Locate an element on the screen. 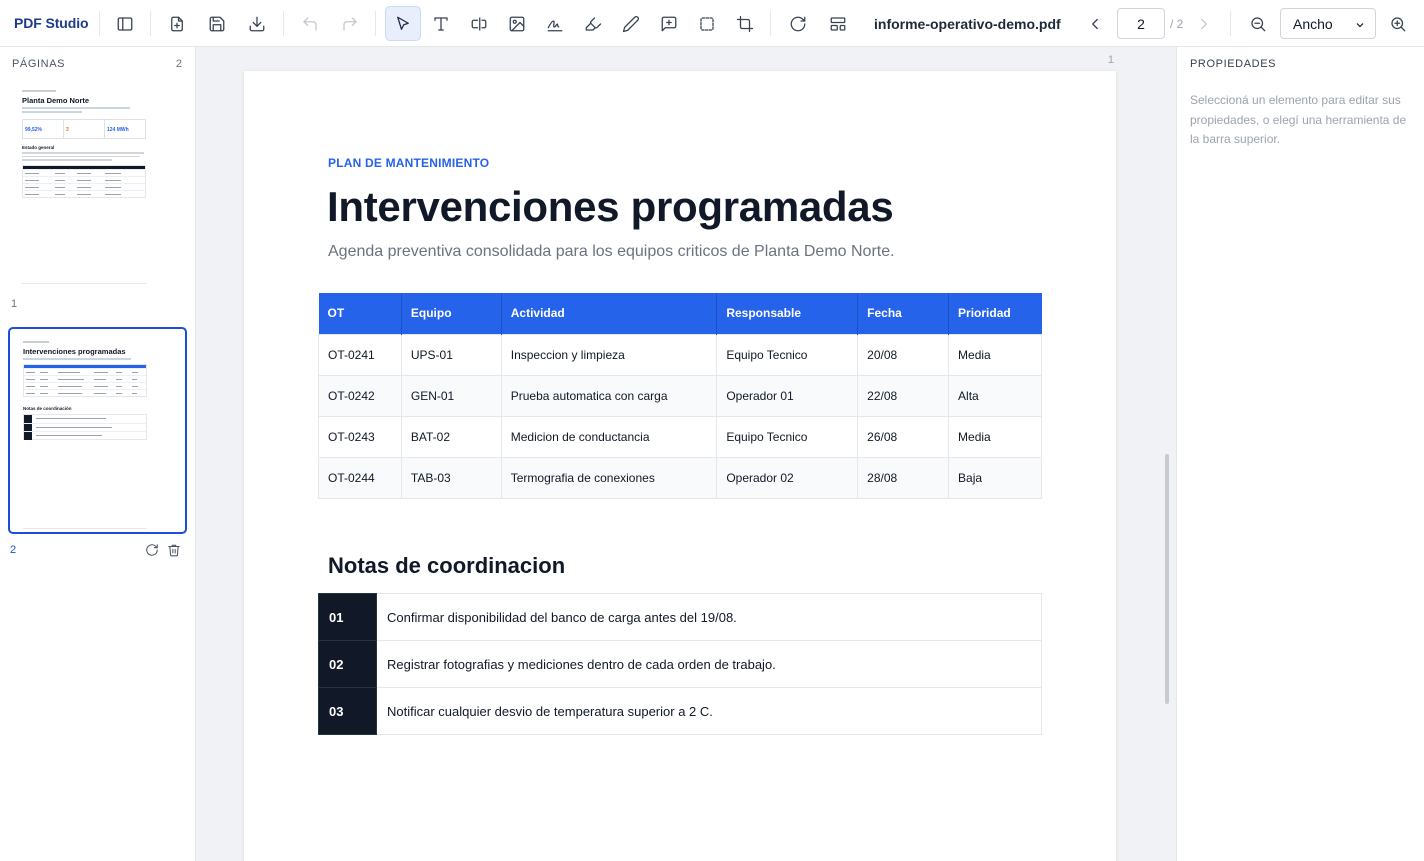 The height and width of the screenshot is (861, 1424). rotate-page-button is located at coordinates (152, 550).